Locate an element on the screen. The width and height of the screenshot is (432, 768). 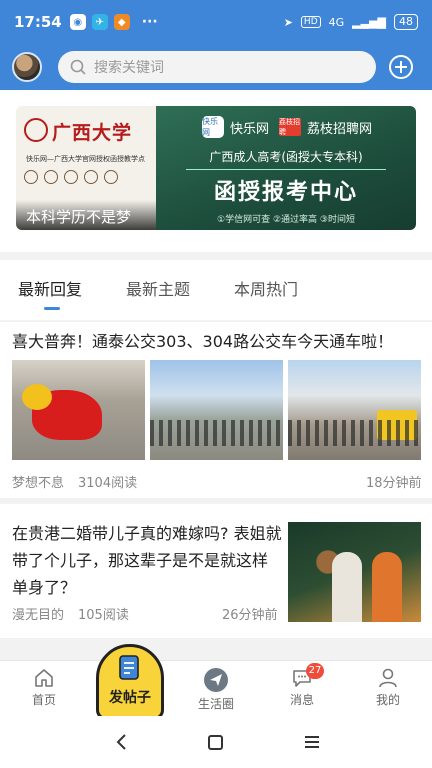
post-image-ceremony is located at coordinates (216, 410).